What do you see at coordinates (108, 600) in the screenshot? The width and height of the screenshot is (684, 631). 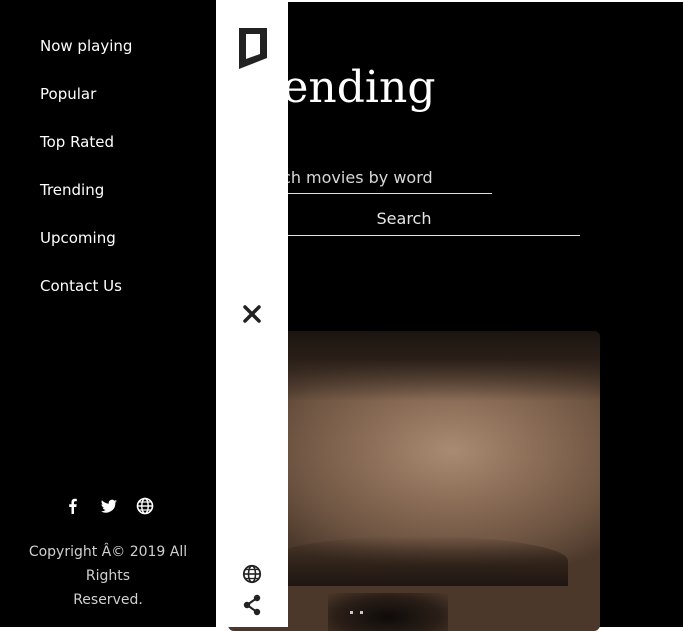 I see `copyright-line: Reserved.` at bounding box center [108, 600].